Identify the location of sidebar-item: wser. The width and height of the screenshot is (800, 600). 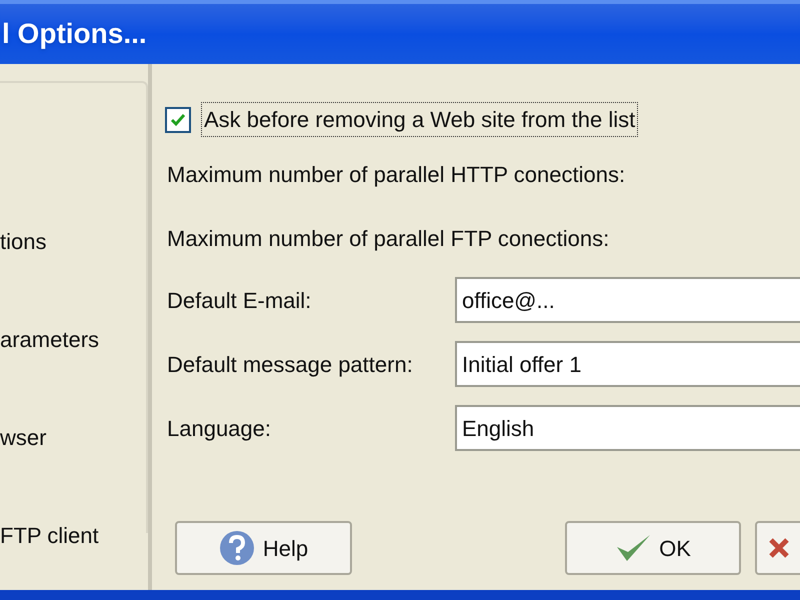
(73, 438).